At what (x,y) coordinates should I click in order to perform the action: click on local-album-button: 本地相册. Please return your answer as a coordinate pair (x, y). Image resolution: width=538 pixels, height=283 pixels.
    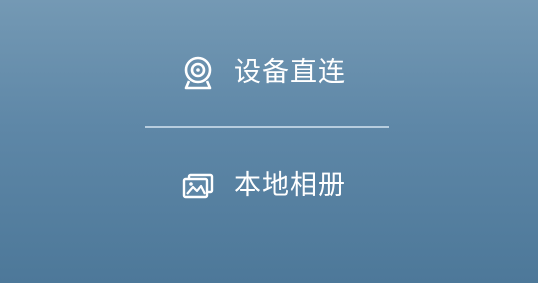
    Looking at the image, I should click on (263, 186).